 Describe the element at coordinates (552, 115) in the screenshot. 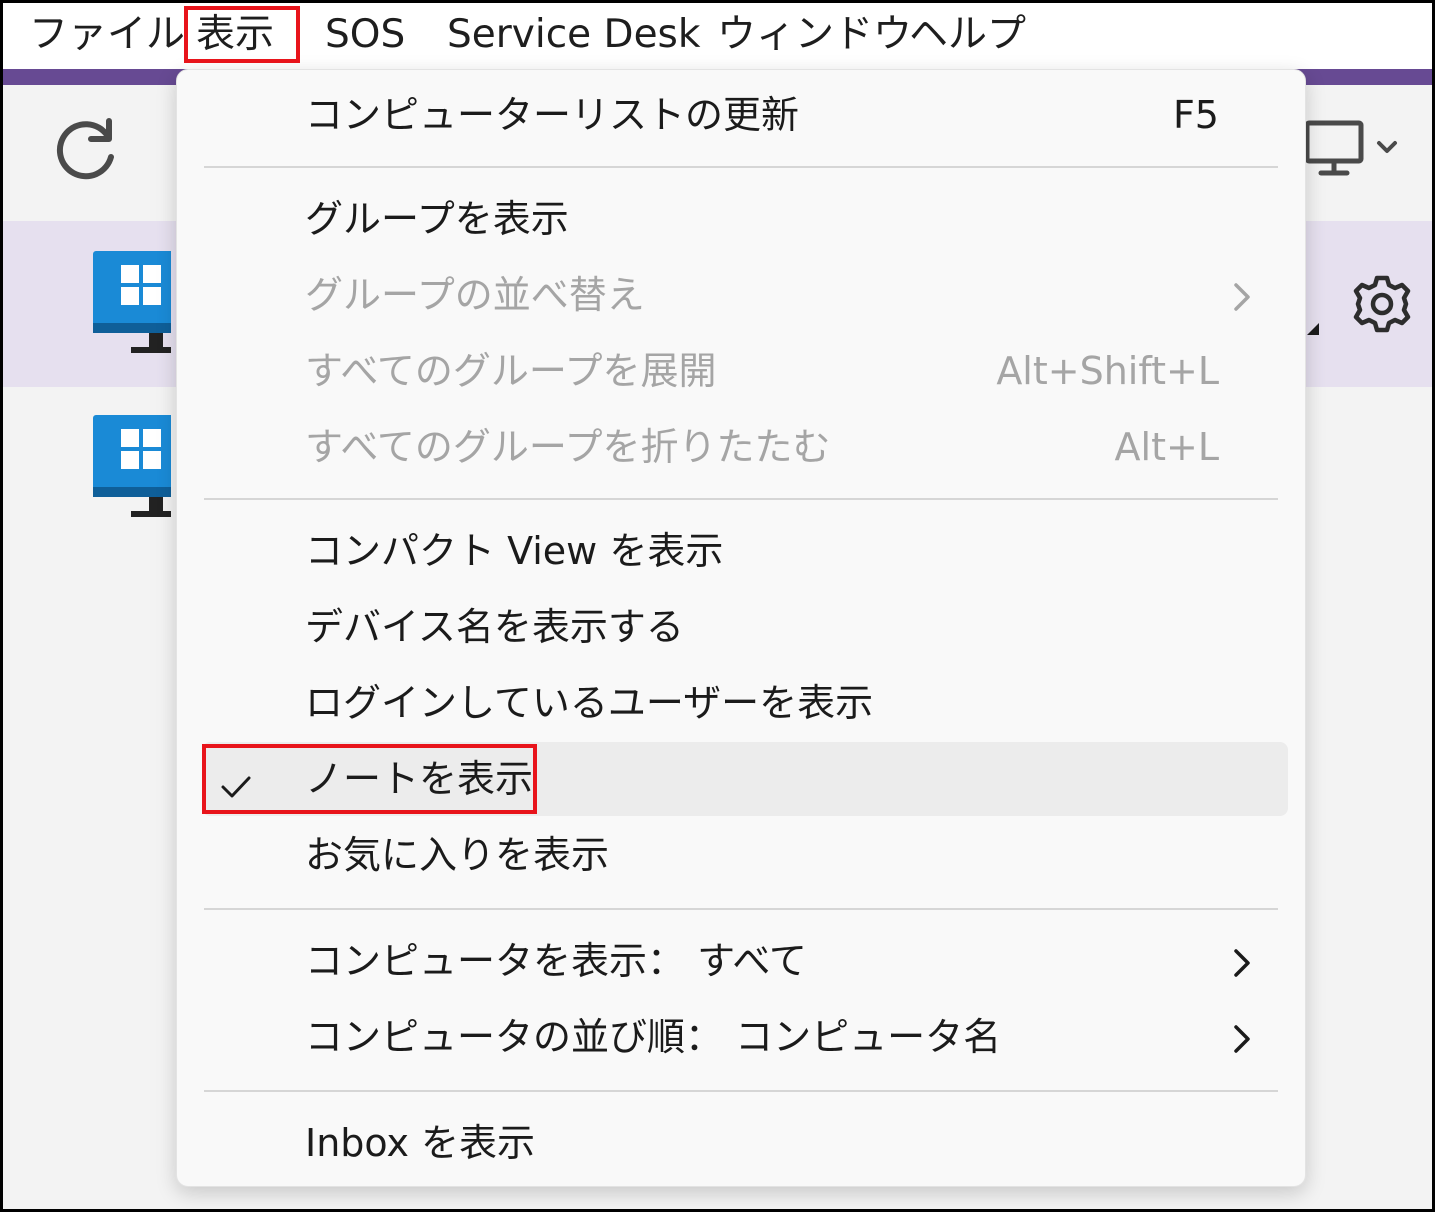

I see `menu-item-label: コンピューターリストの更新` at that location.